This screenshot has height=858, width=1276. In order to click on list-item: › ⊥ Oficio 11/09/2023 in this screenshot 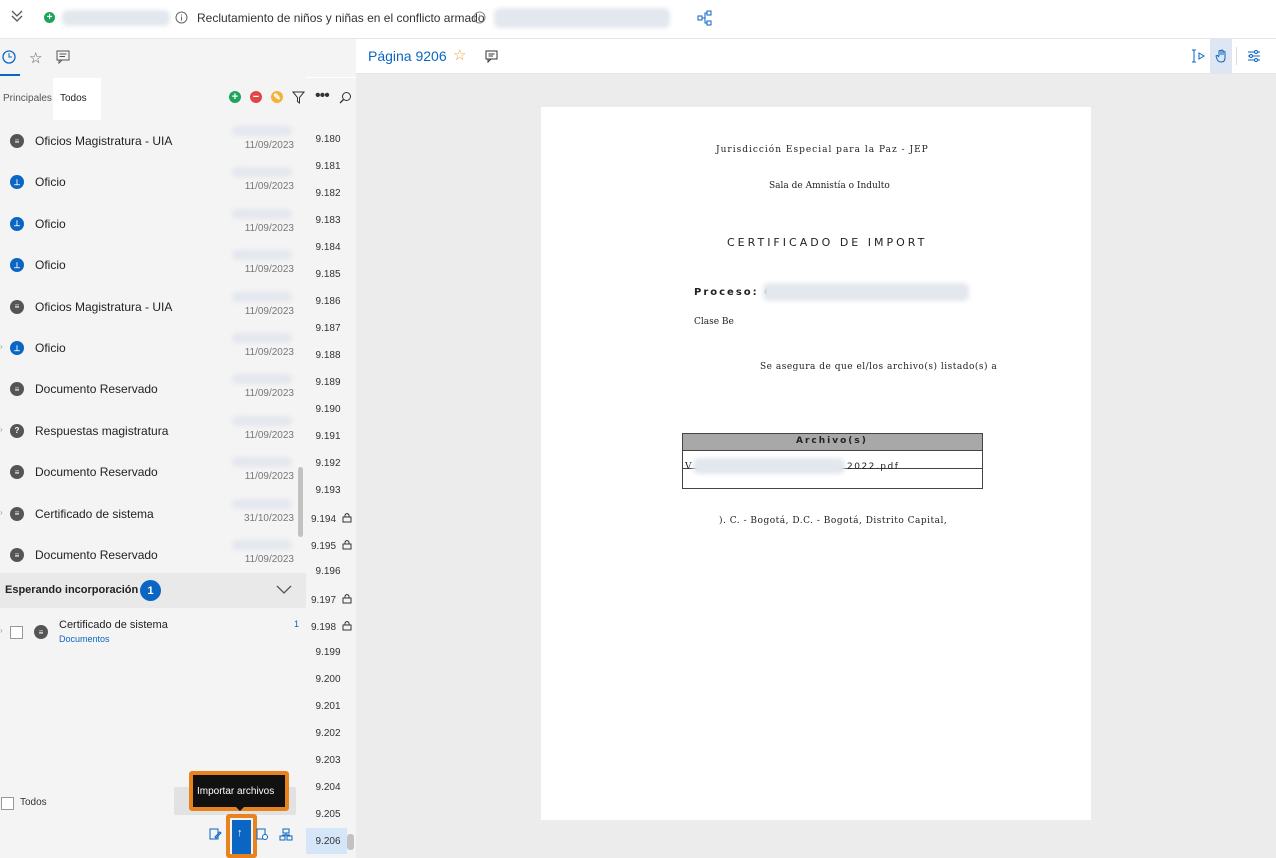, I will do `click(153, 347)`.